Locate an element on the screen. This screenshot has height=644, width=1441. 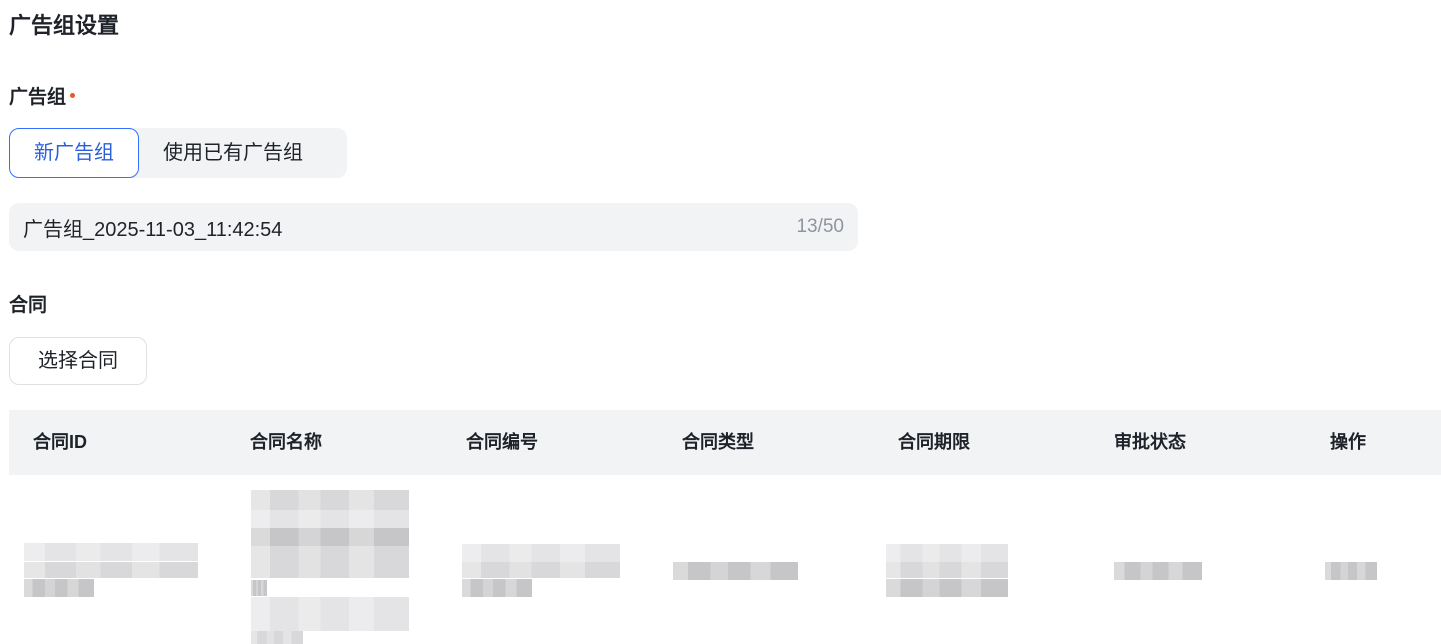
redacted-contract-period-line2 is located at coordinates (947, 570).